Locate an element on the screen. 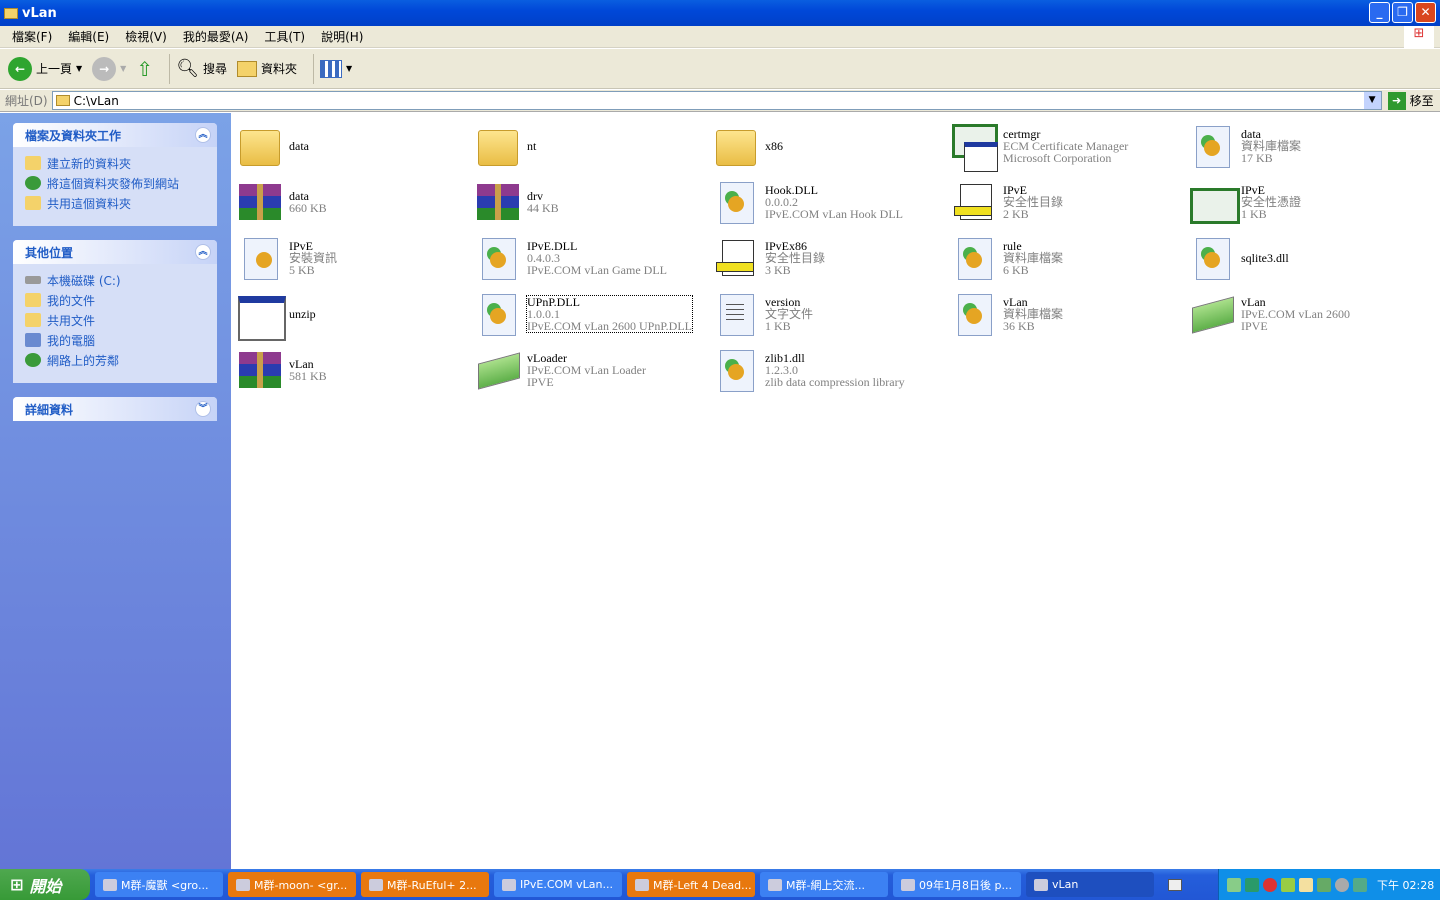 The height and width of the screenshot is (900, 1440). keyboard-icon is located at coordinates (1175, 884).